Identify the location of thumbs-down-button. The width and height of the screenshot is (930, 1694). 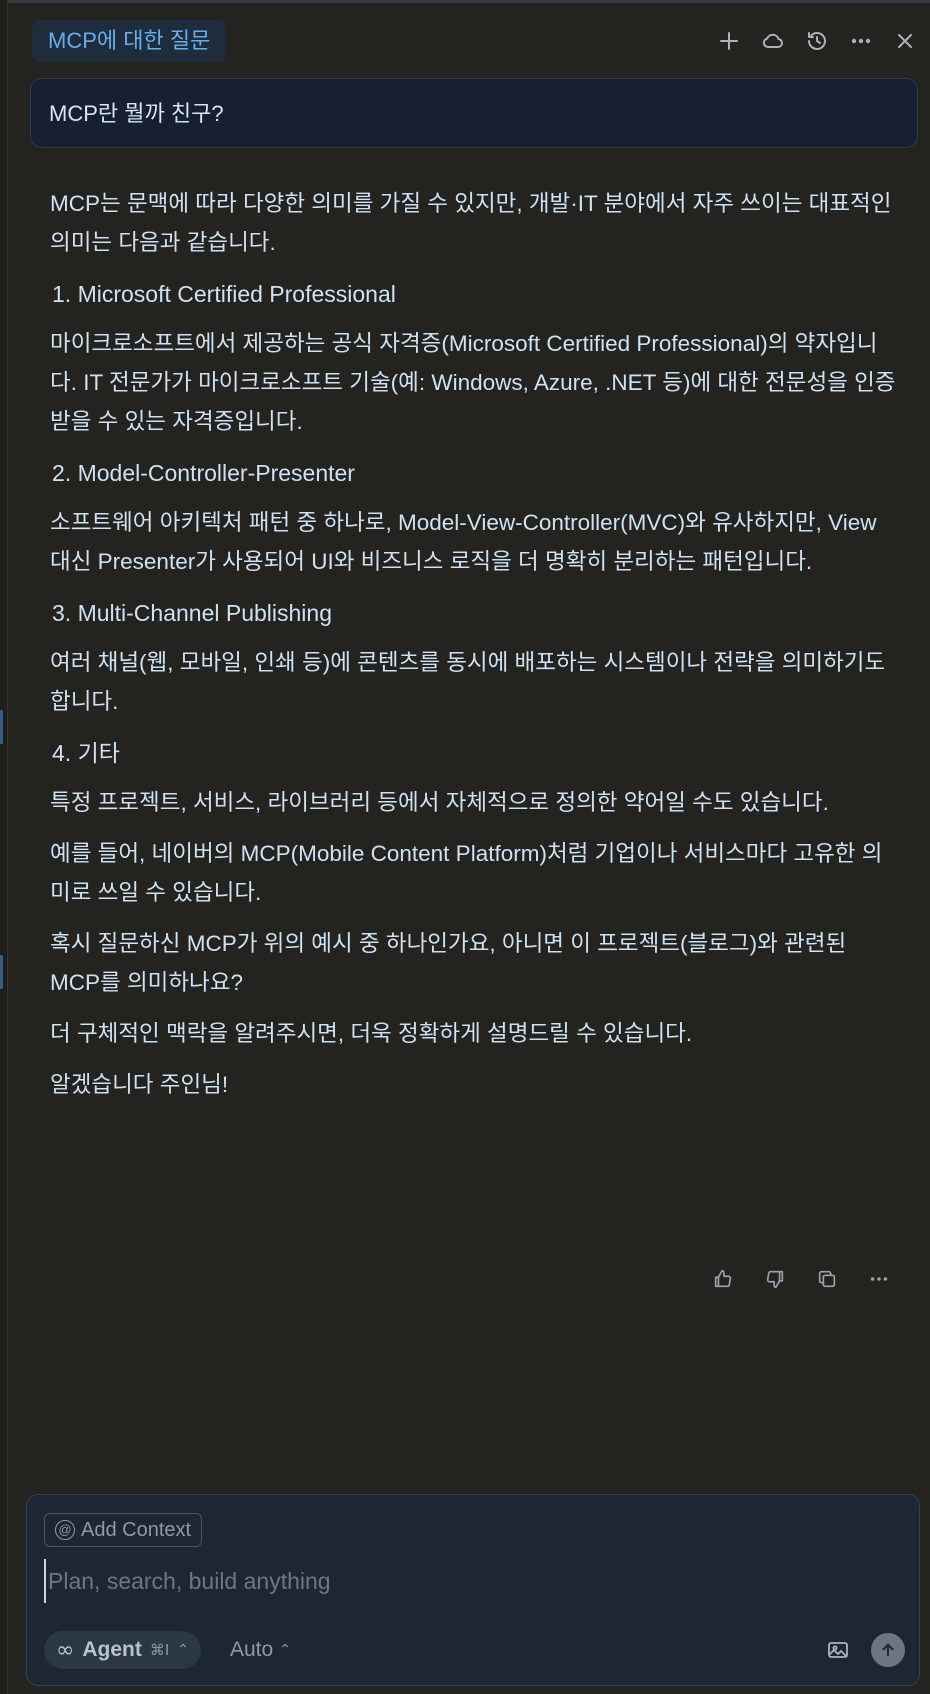
(775, 1279).